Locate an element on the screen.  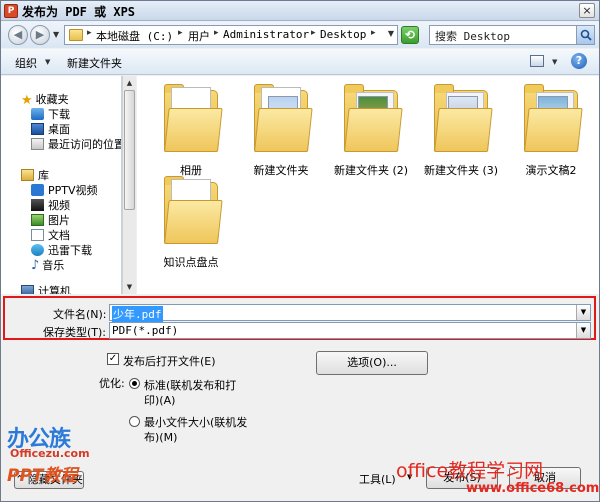
view-options-icon is located at coordinates (537, 61).